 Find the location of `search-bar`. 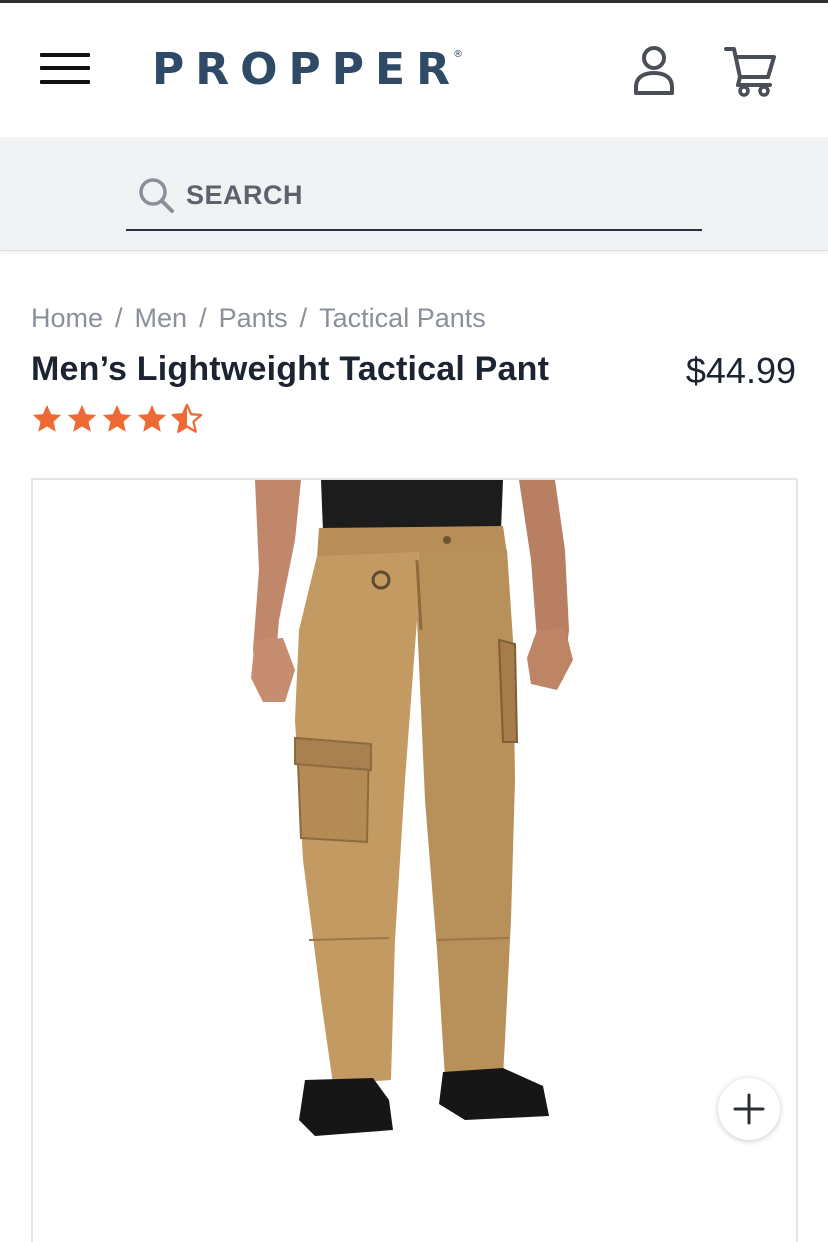

search-bar is located at coordinates (414, 194).